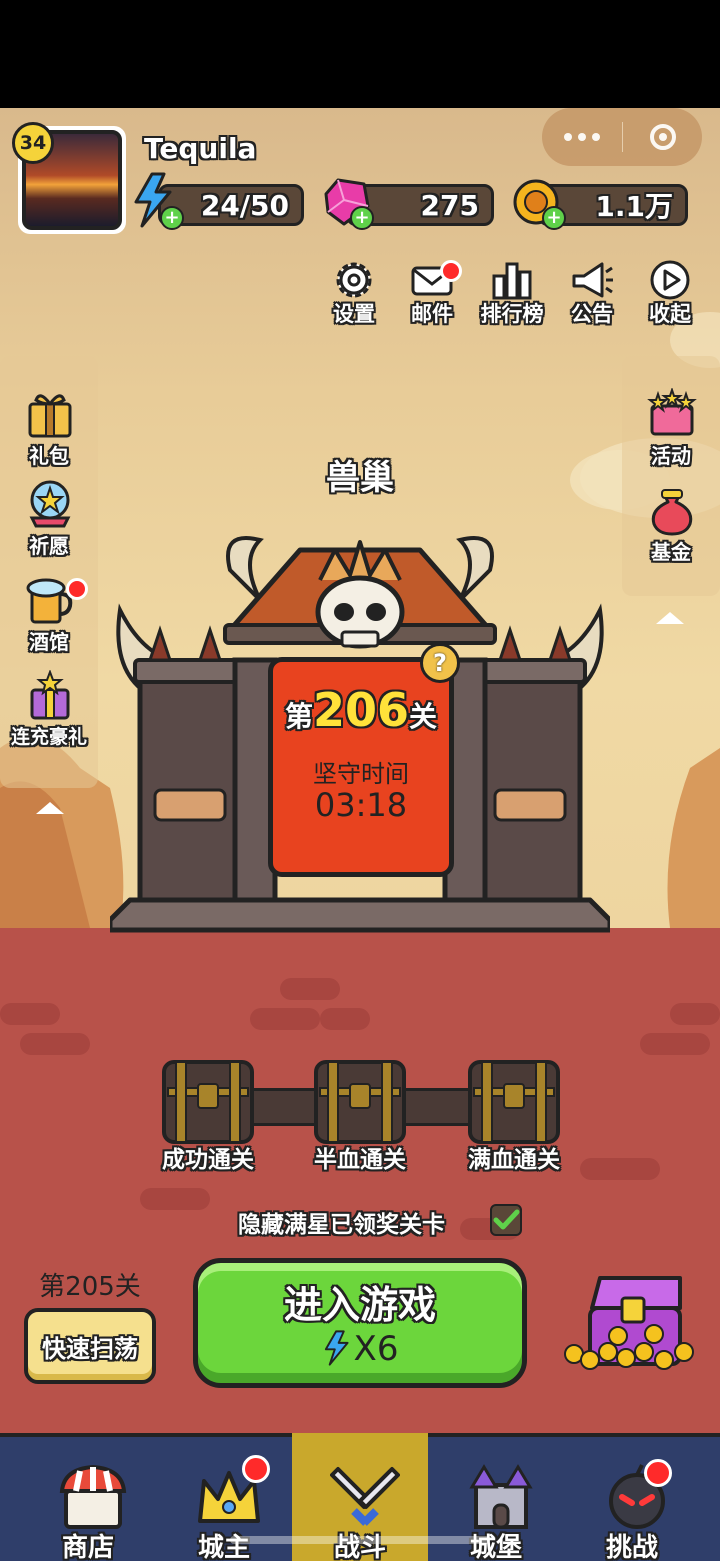  Describe the element at coordinates (672, 512) in the screenshot. I see `fund-icon` at that location.